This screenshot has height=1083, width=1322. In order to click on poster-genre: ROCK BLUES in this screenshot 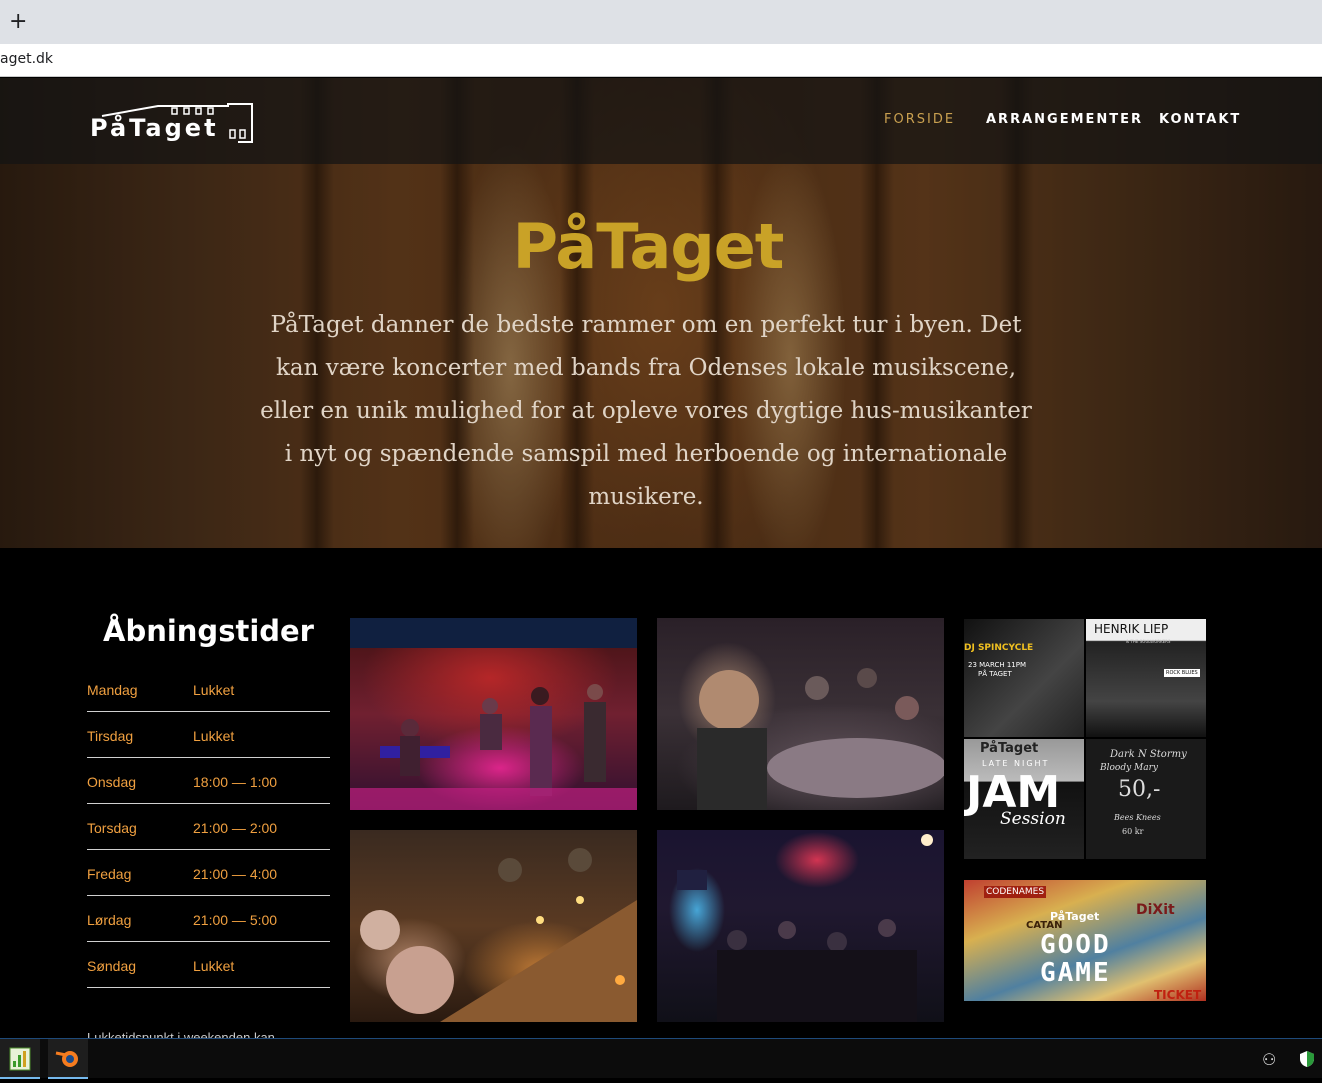, I will do `click(1182, 673)`.